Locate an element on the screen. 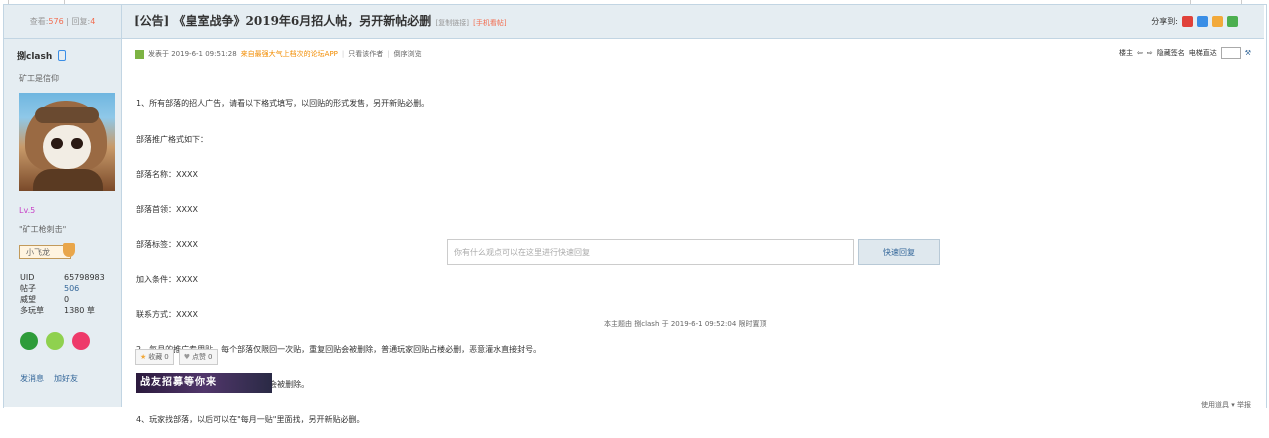 This screenshot has height=438, width=1269. medals is located at coordinates (55, 341).